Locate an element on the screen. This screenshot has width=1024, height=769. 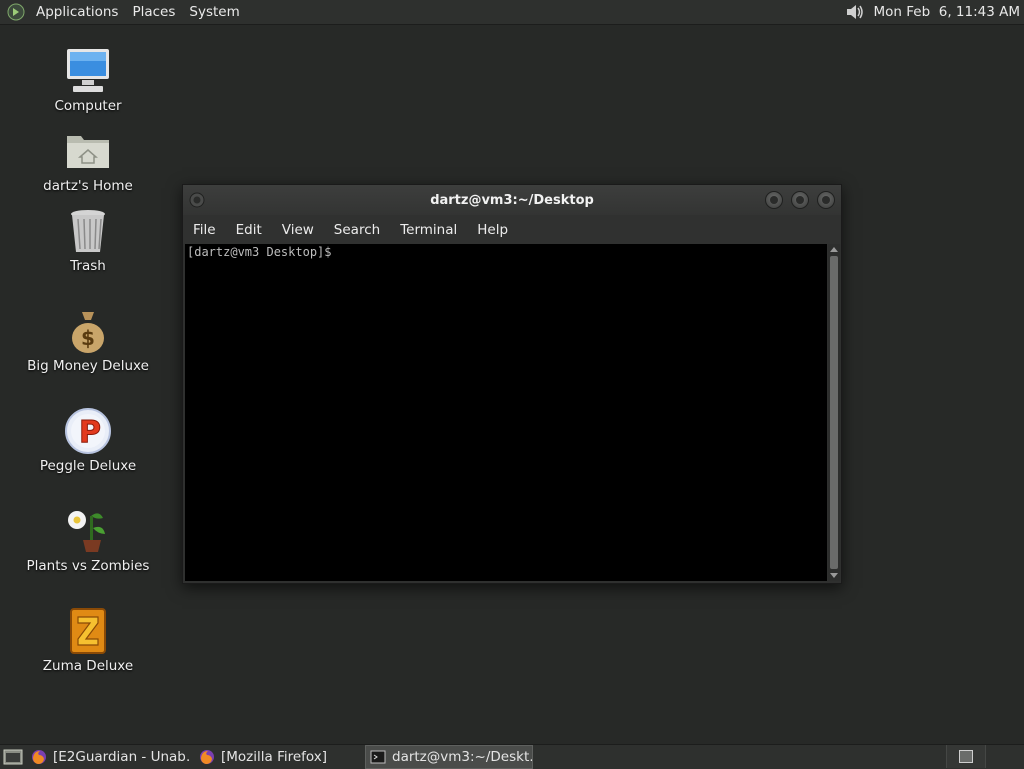
desktop-icon-label: Big Money Deluxe is located at coordinates (88, 366).